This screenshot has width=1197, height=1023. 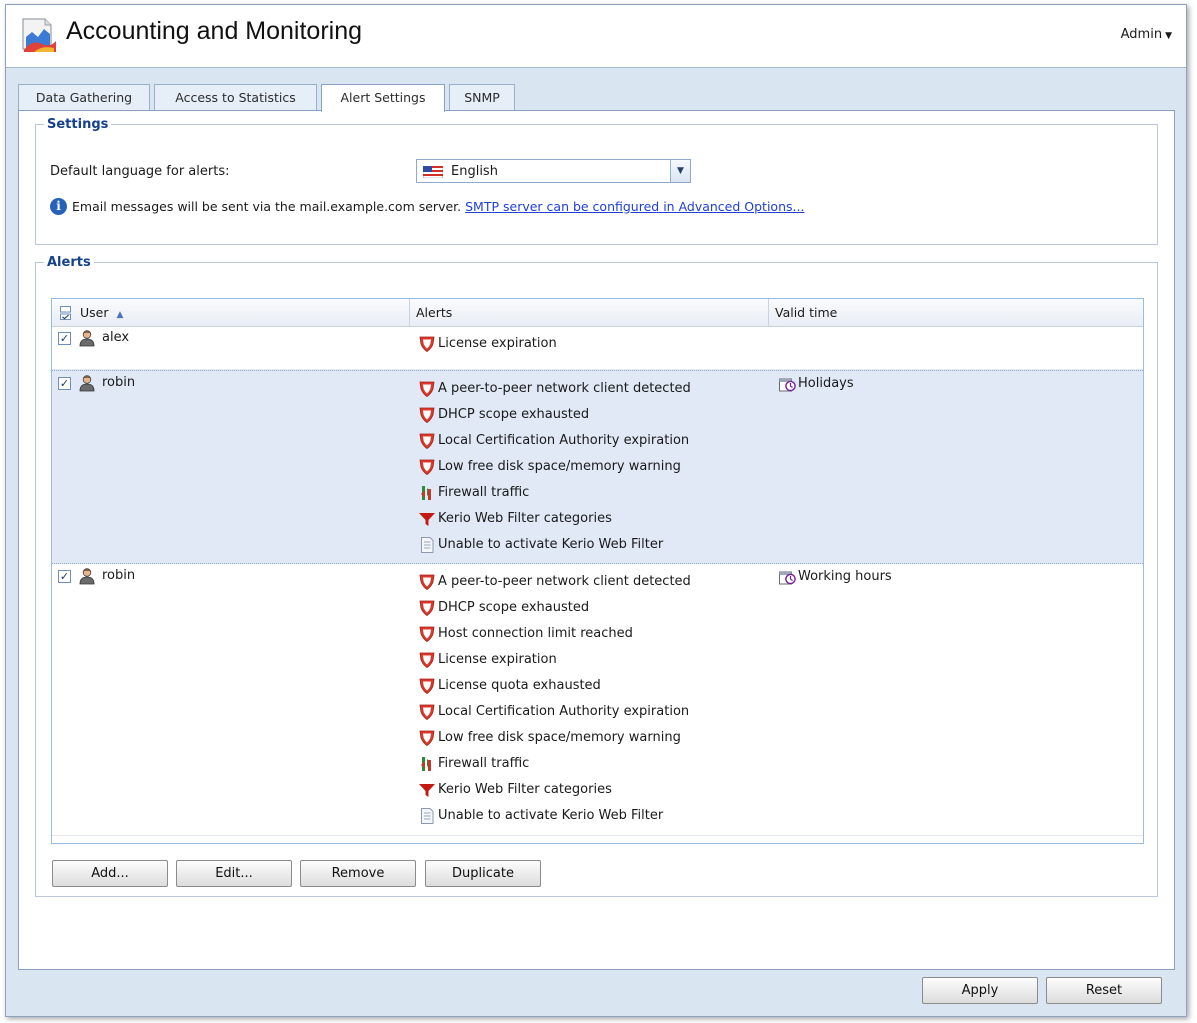 What do you see at coordinates (553, 171) in the screenshot?
I see `language-select: English ▼` at bounding box center [553, 171].